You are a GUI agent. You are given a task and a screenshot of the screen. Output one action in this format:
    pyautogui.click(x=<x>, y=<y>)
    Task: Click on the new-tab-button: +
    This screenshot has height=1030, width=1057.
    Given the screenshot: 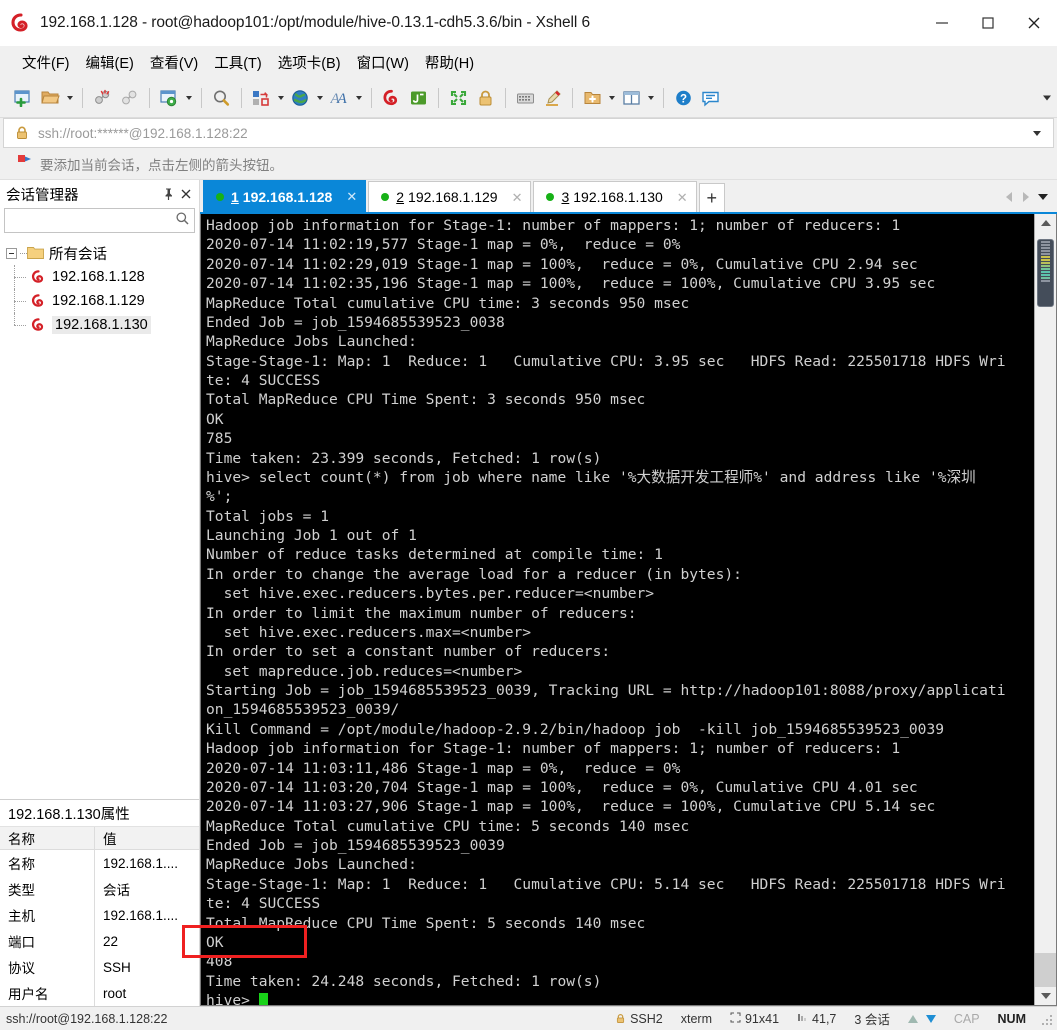 What is the action you would take?
    pyautogui.click(x=711, y=197)
    